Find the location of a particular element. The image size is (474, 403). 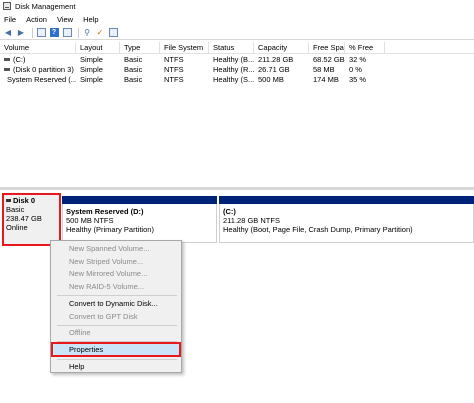

graphic-view-icon is located at coordinates (67, 33).